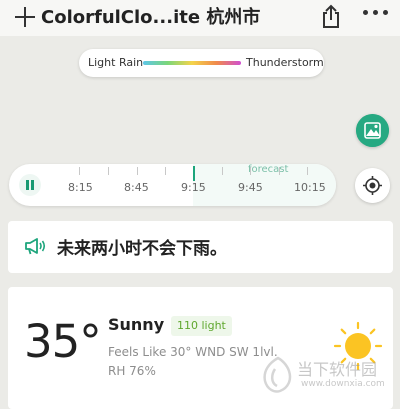  Describe the element at coordinates (277, 374) in the screenshot. I see `watermark-logo-icon` at that location.